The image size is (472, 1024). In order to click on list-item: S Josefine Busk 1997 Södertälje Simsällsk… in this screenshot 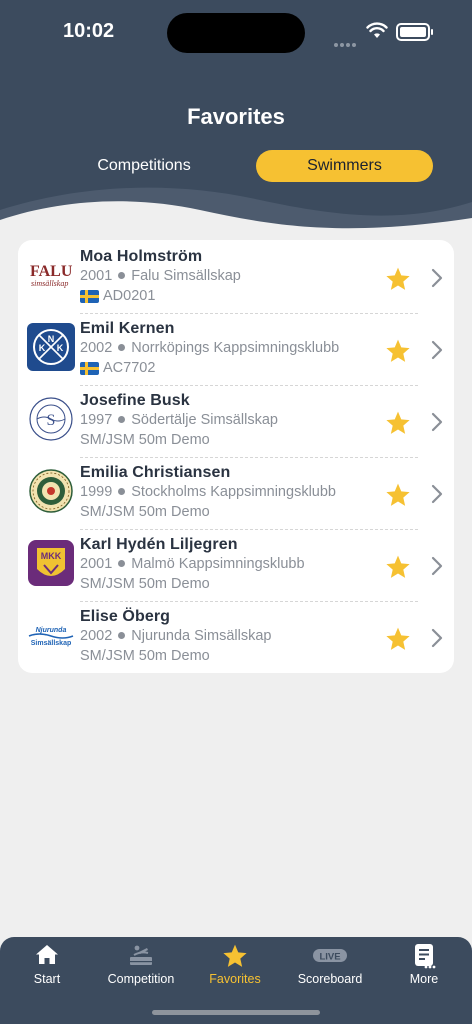, I will do `click(236, 422)`.